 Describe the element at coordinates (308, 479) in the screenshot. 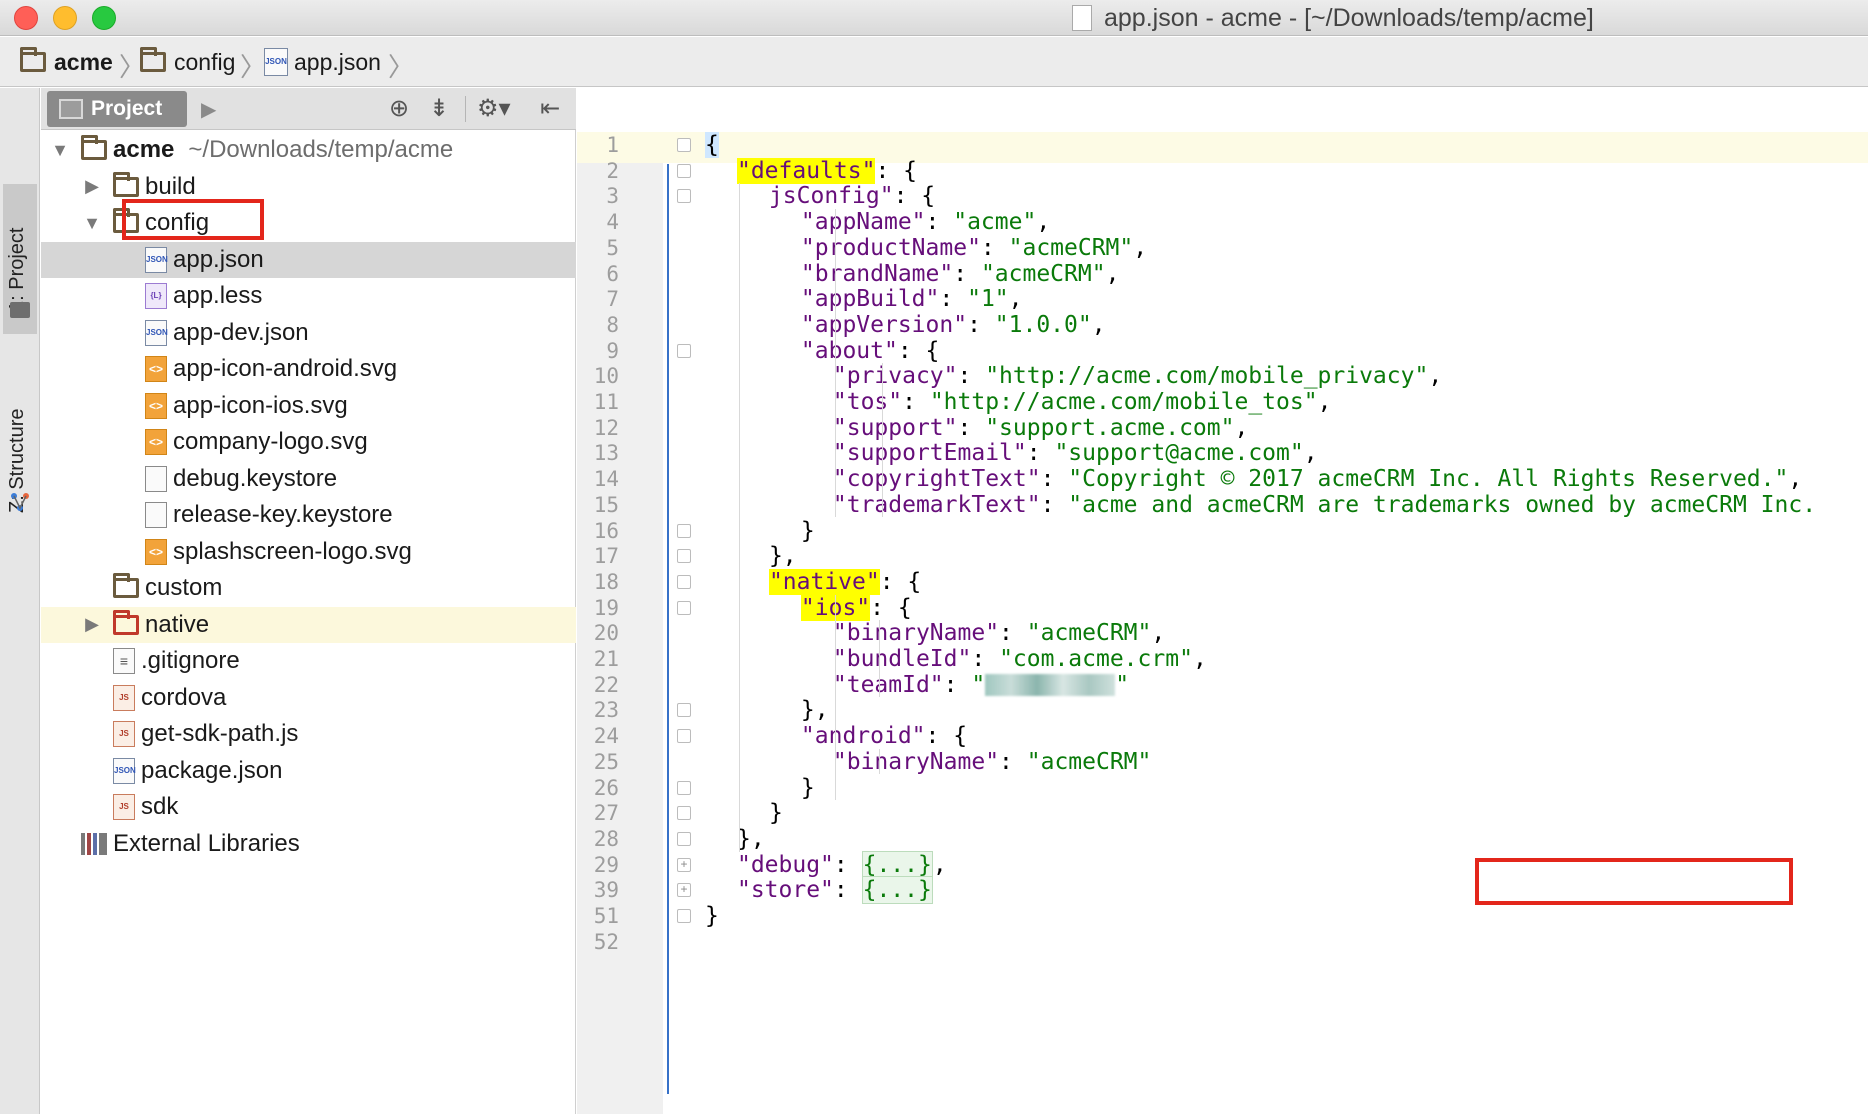

I see `tree-item-debug-keystore: ▶debug.keystore` at that location.